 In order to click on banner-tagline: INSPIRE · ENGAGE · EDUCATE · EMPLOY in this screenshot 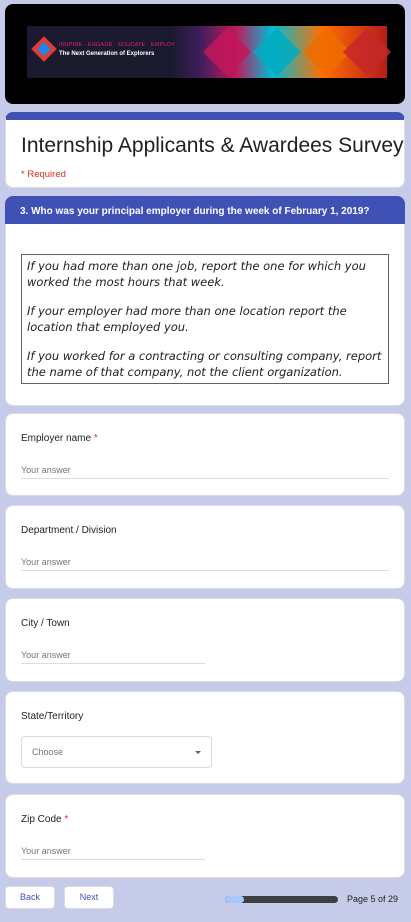, I will do `click(117, 45)`.